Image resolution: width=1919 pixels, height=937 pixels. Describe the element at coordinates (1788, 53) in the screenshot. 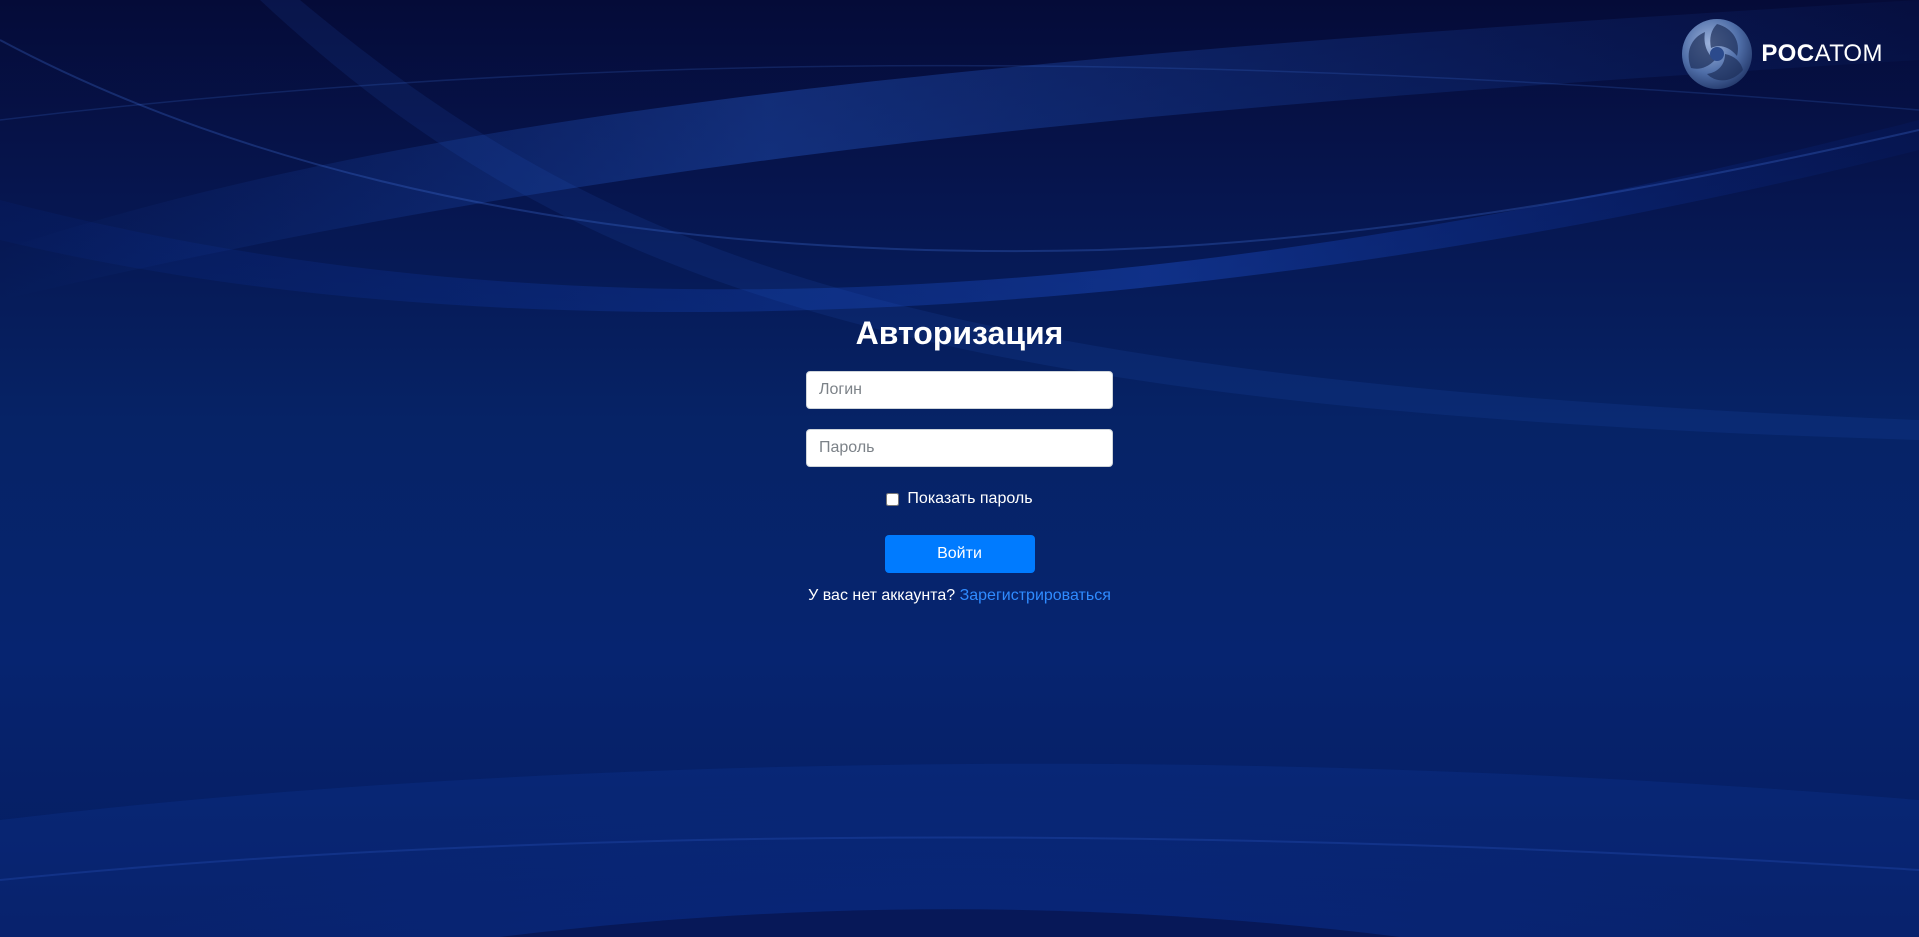

I see `logo-text-bold: РОС` at that location.